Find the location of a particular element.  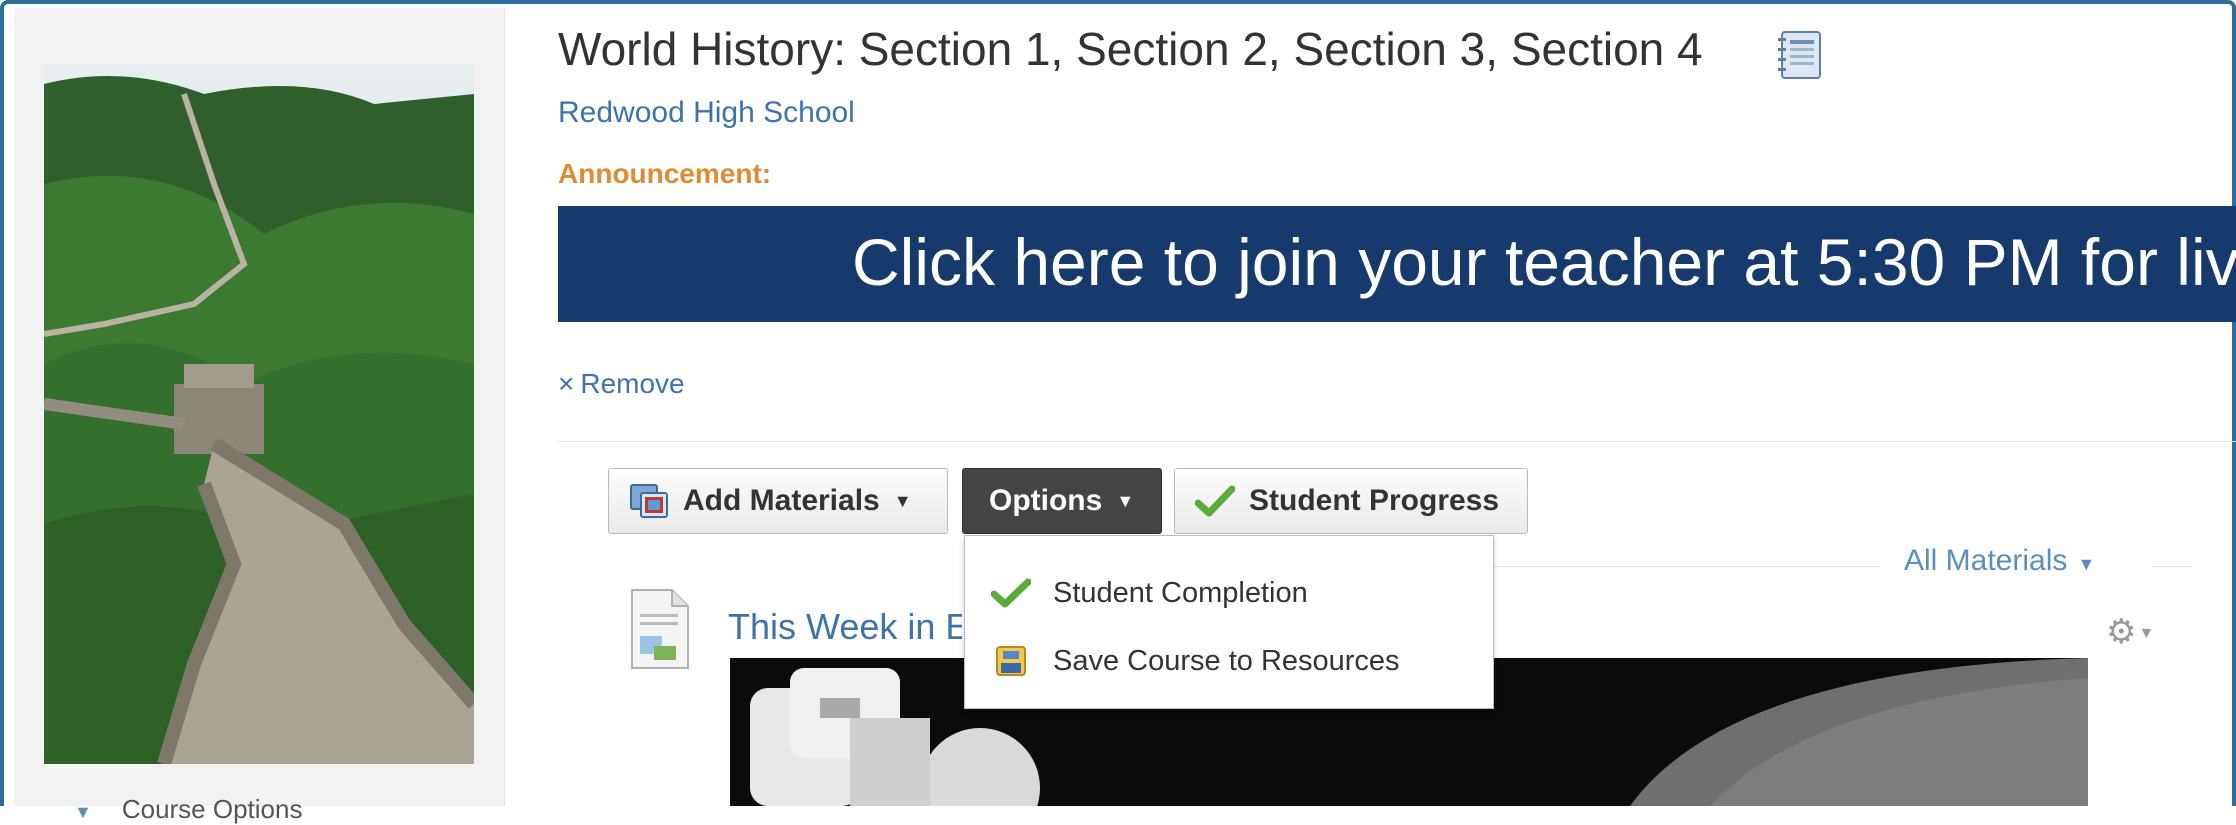

options-button: Options ▼ is located at coordinates (1062, 501).